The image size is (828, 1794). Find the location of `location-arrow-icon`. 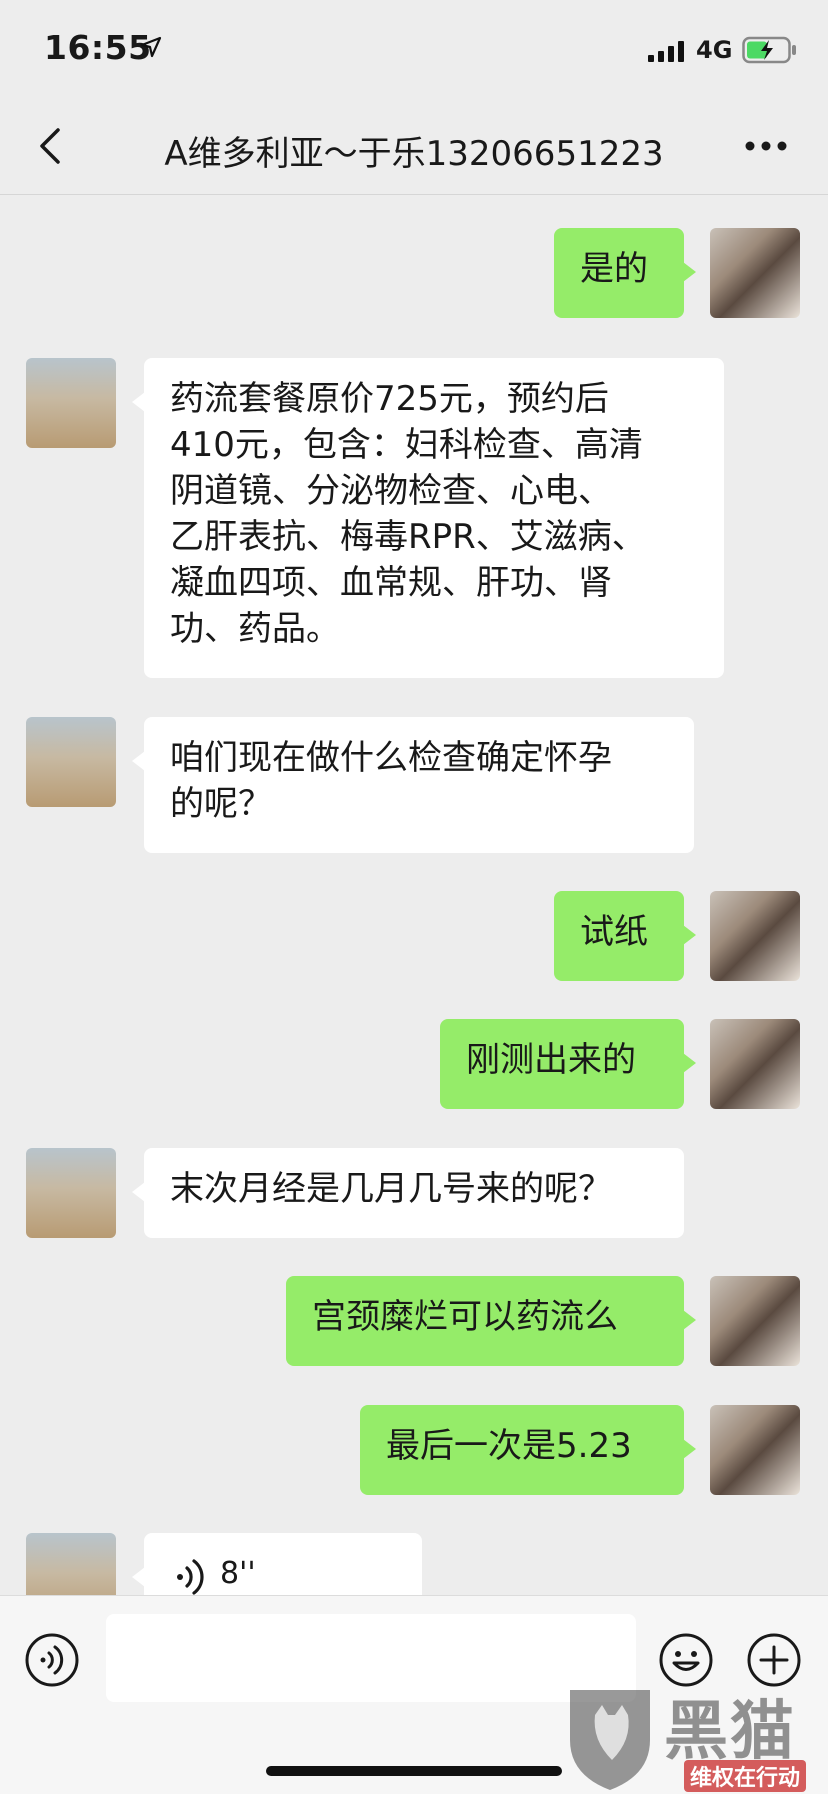

location-arrow-icon is located at coordinates (151, 47).